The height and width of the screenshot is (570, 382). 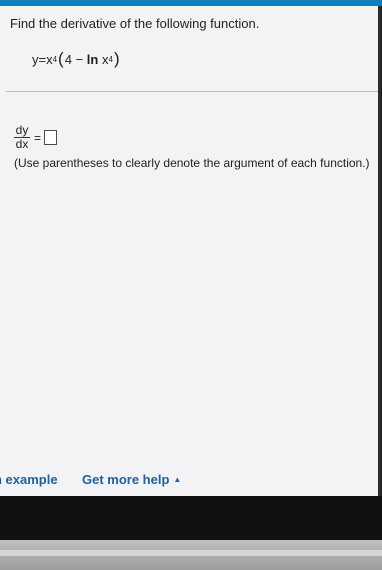 What do you see at coordinates (110, 59) in the screenshot?
I see `inner-exponent: 4` at bounding box center [110, 59].